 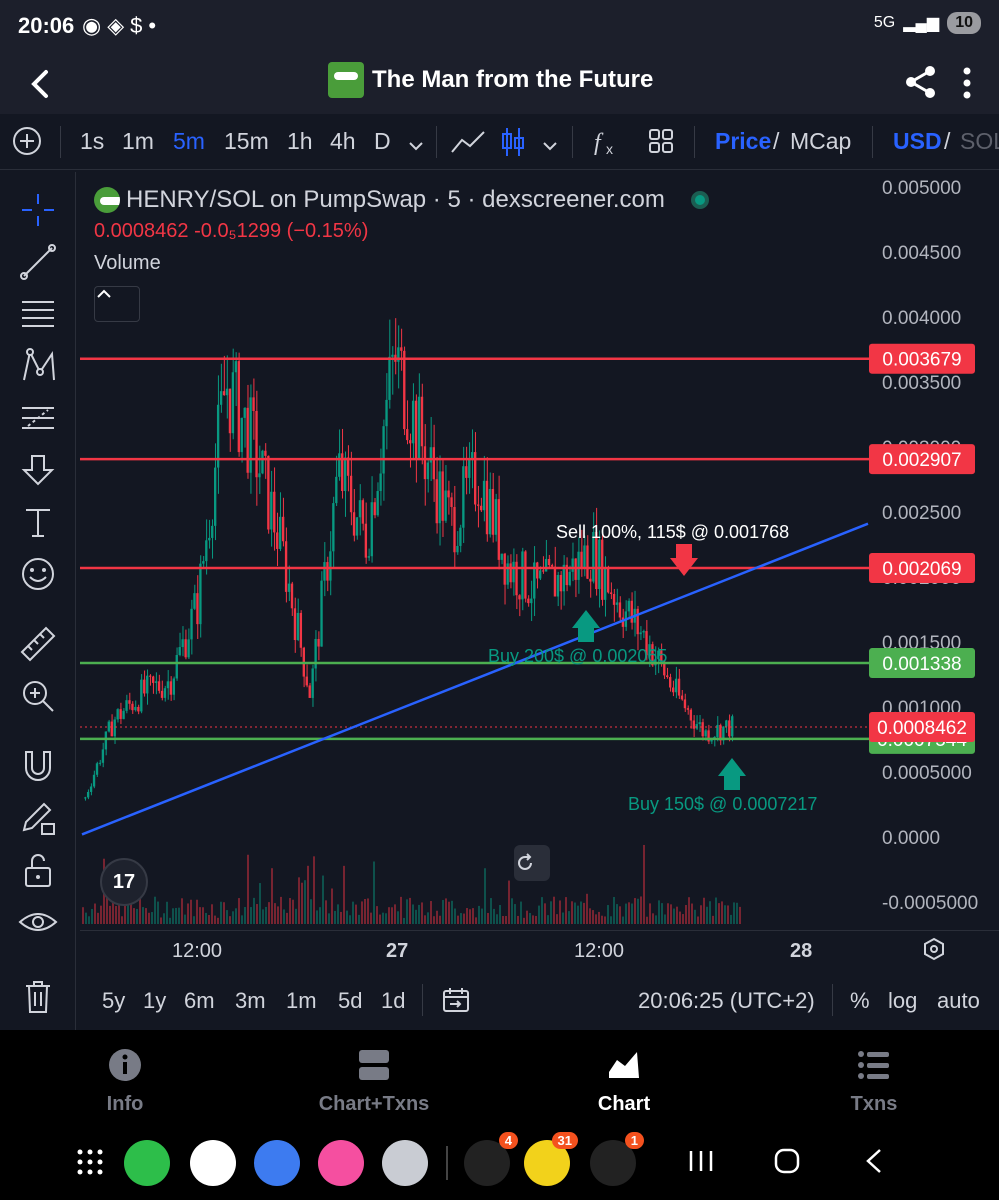 I want to click on tradingview-app-icon: 1, so click(x=617, y=1159).